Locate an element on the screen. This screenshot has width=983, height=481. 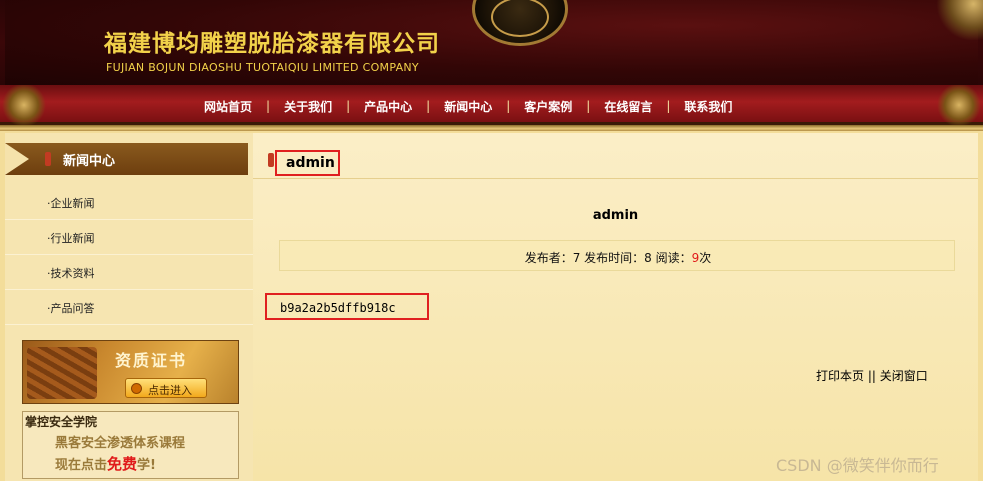
ad-cta-pre: 现在点击 is located at coordinates (81, 465).